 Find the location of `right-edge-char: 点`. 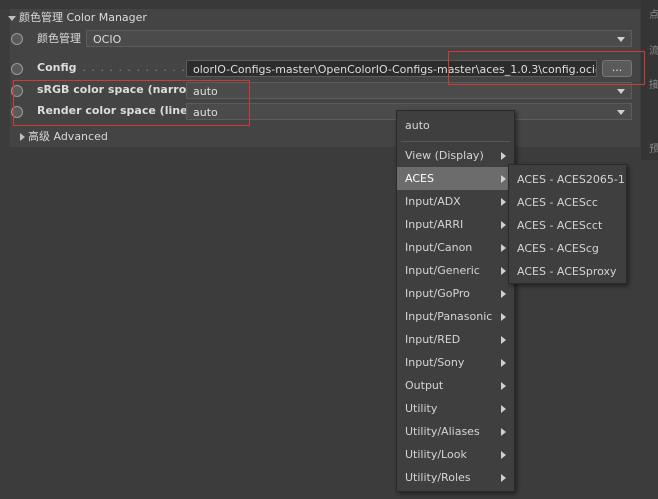

right-edge-char: 点 is located at coordinates (653, 15).